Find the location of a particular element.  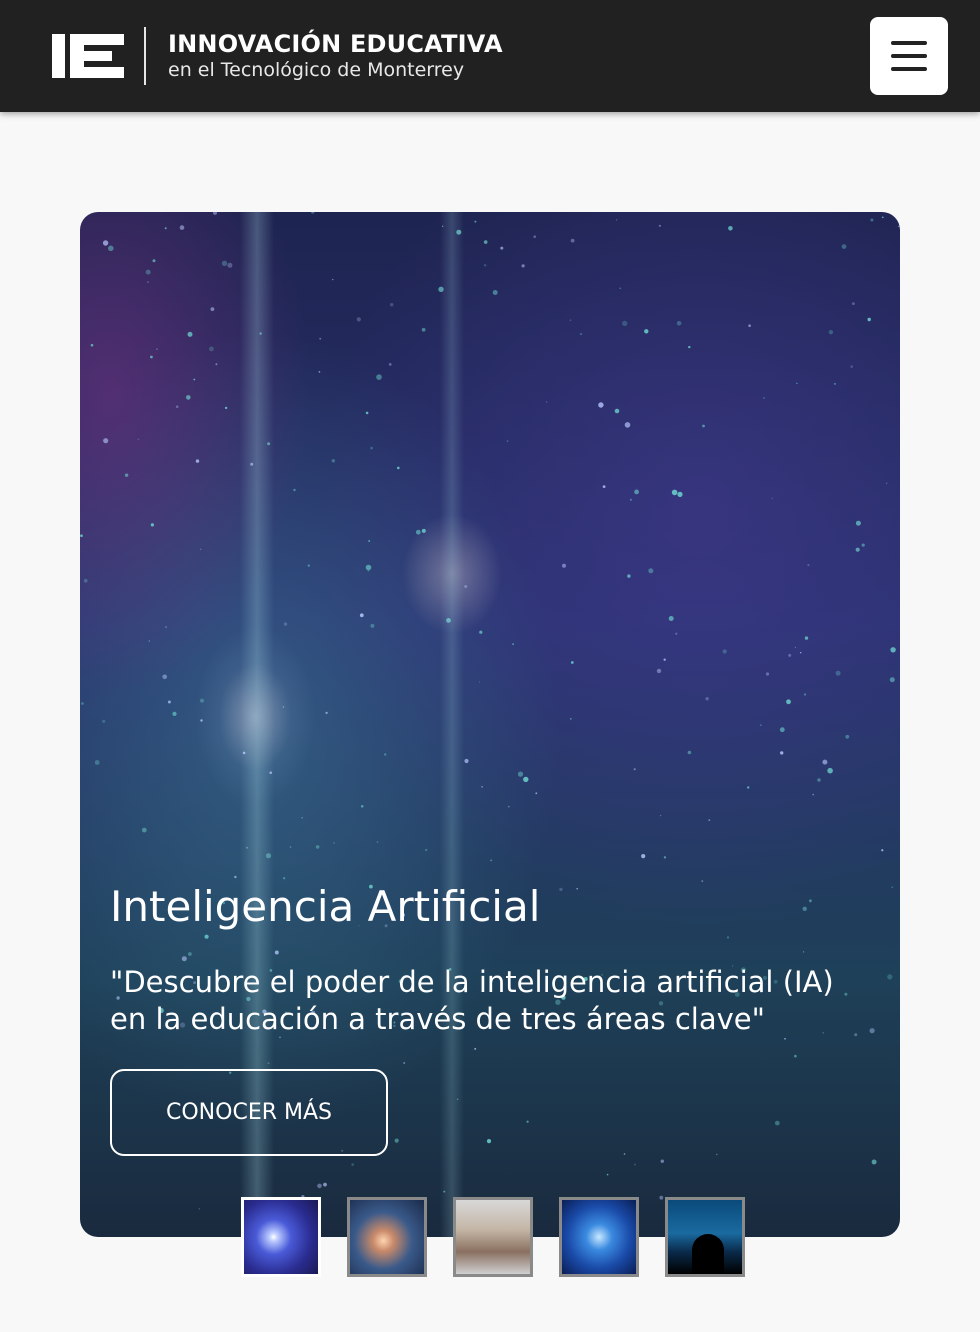

hamburger-menu-icon is located at coordinates (909, 43).